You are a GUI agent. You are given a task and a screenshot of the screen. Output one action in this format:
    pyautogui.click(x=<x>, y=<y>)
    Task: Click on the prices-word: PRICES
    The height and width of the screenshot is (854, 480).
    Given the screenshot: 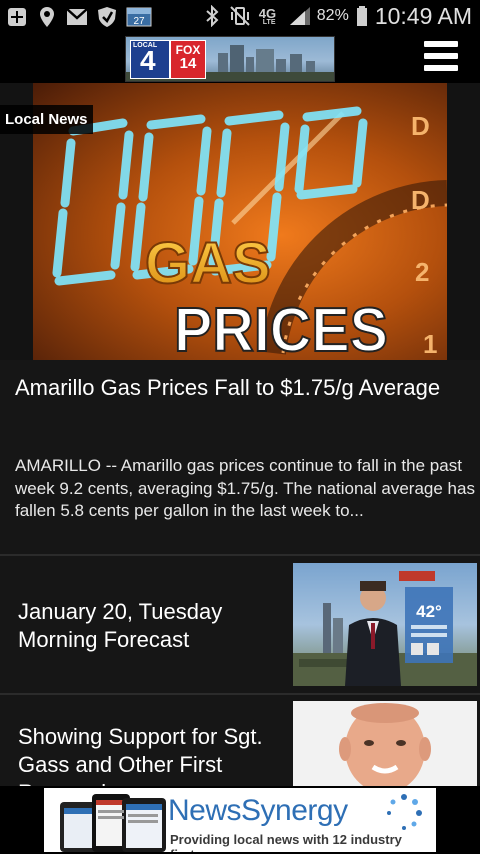 What is the action you would take?
    pyautogui.click(x=281, y=328)
    